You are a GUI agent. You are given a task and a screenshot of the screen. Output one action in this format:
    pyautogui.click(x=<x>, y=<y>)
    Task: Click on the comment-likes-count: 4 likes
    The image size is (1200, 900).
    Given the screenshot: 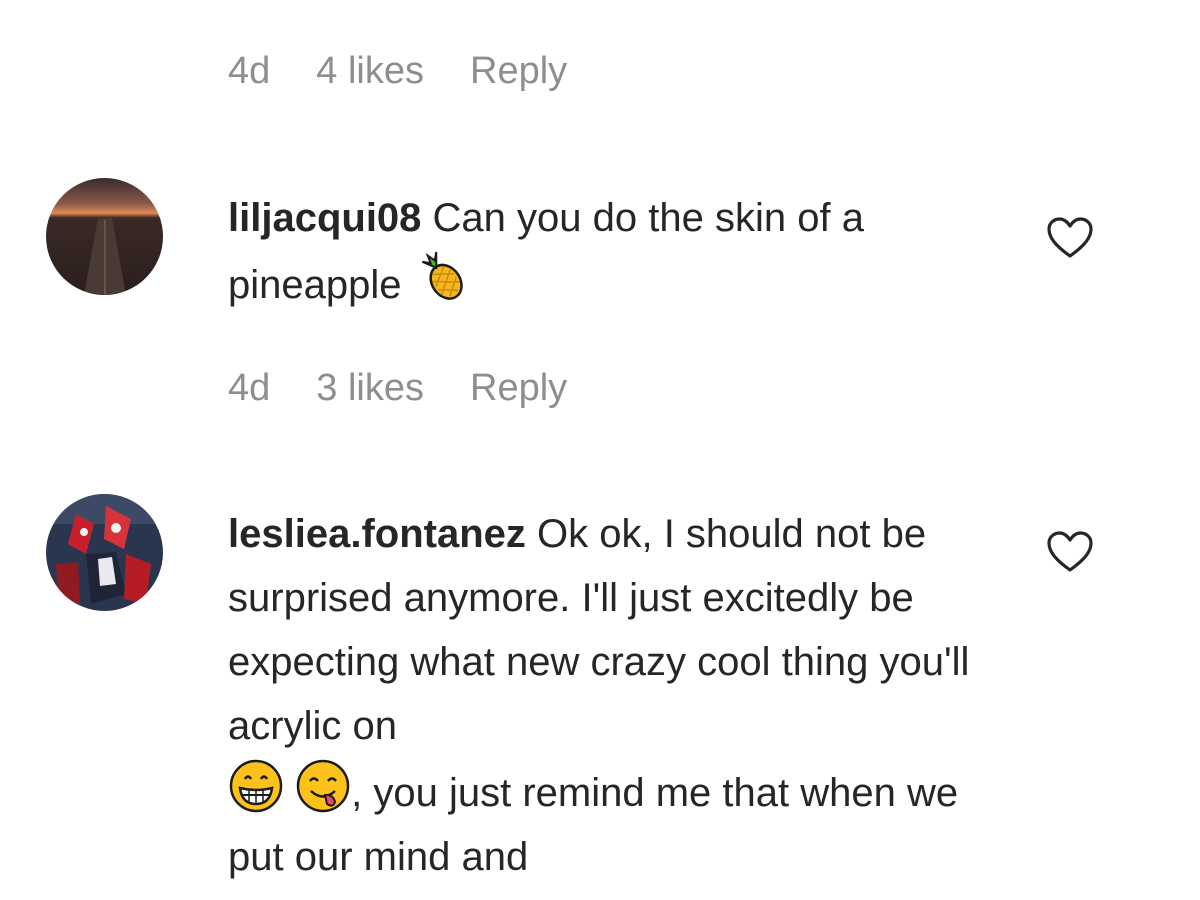 What is the action you would take?
    pyautogui.click(x=370, y=71)
    